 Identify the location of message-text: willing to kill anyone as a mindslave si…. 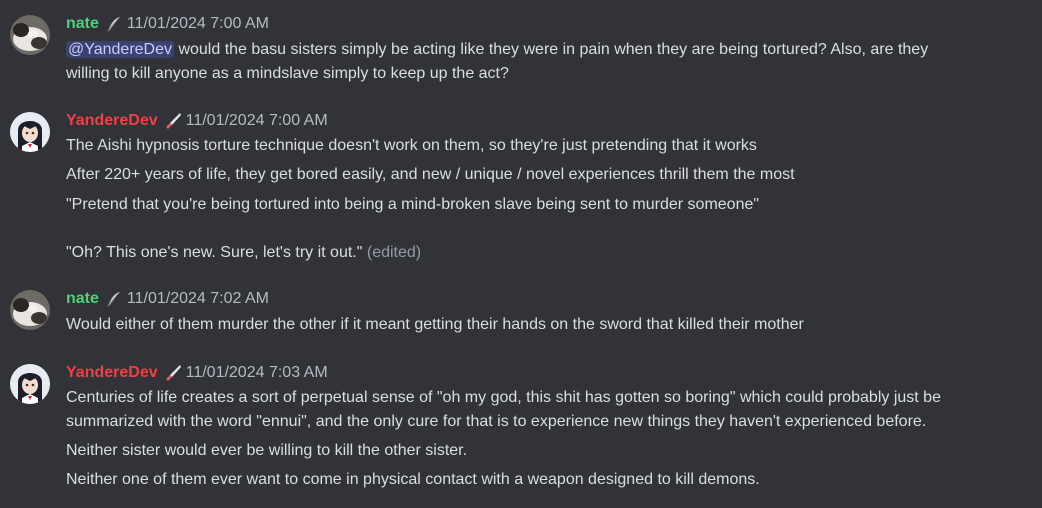
(287, 73).